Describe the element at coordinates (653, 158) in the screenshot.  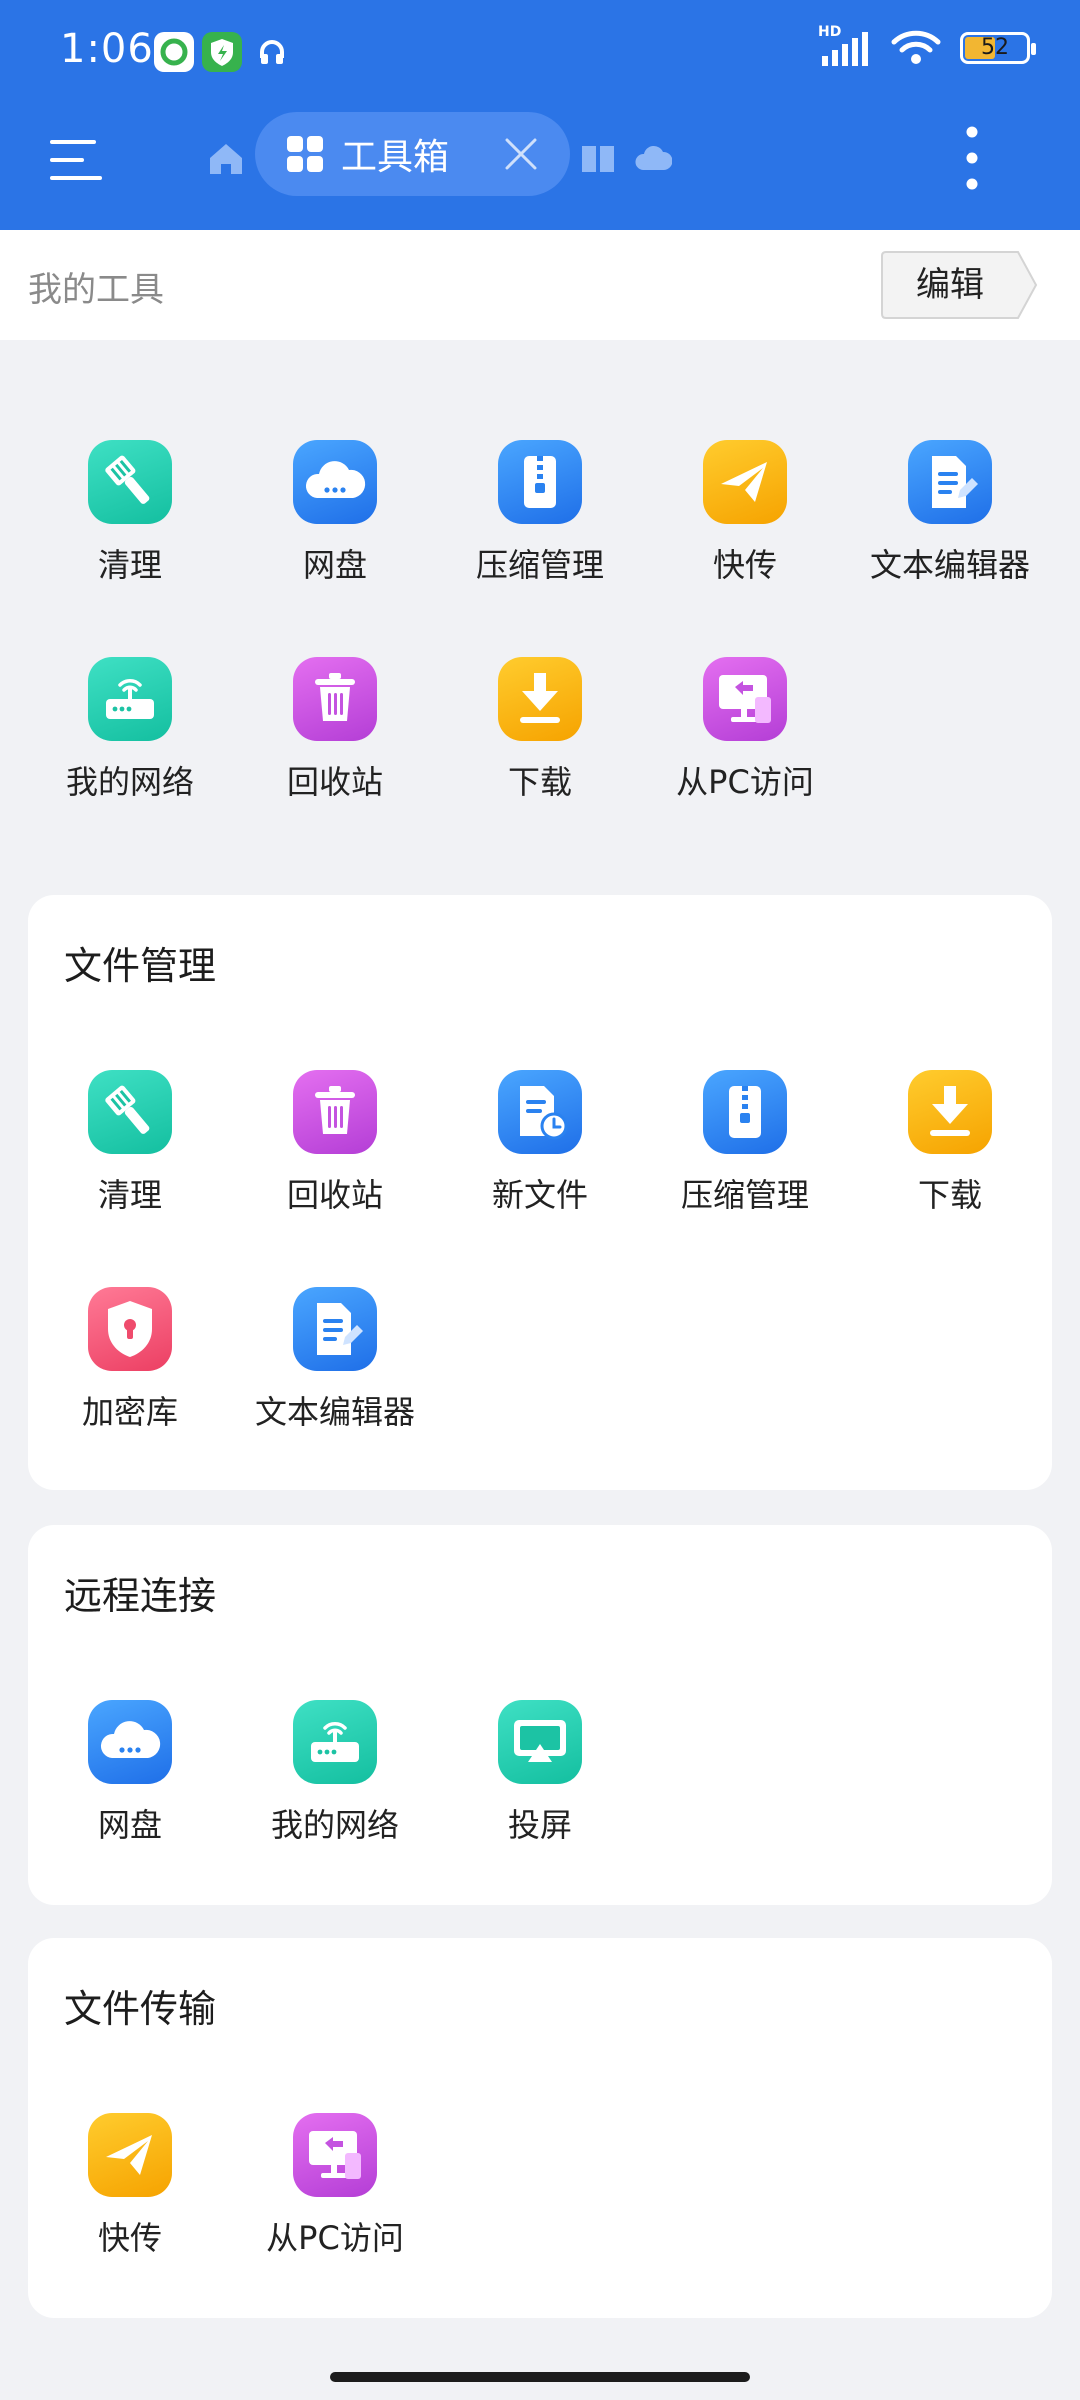
I see `cloud-icon` at that location.